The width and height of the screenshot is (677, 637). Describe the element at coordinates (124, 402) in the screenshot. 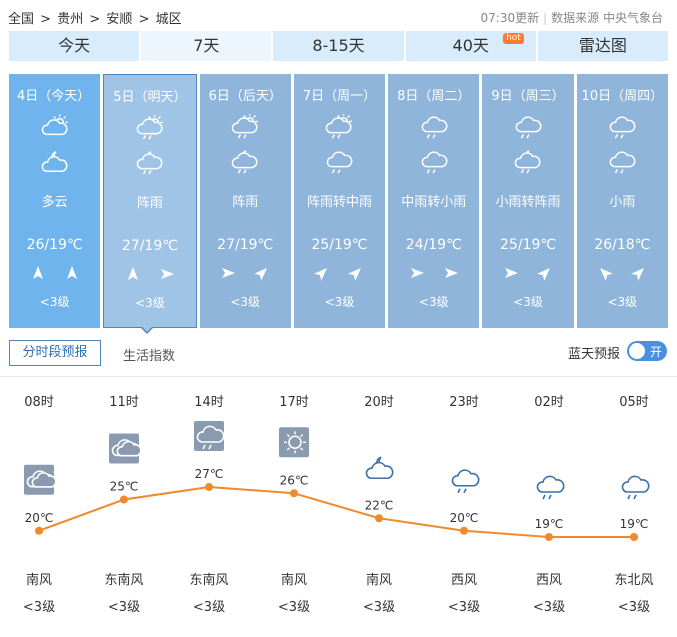

I see `hour-time-label: 11时` at that location.